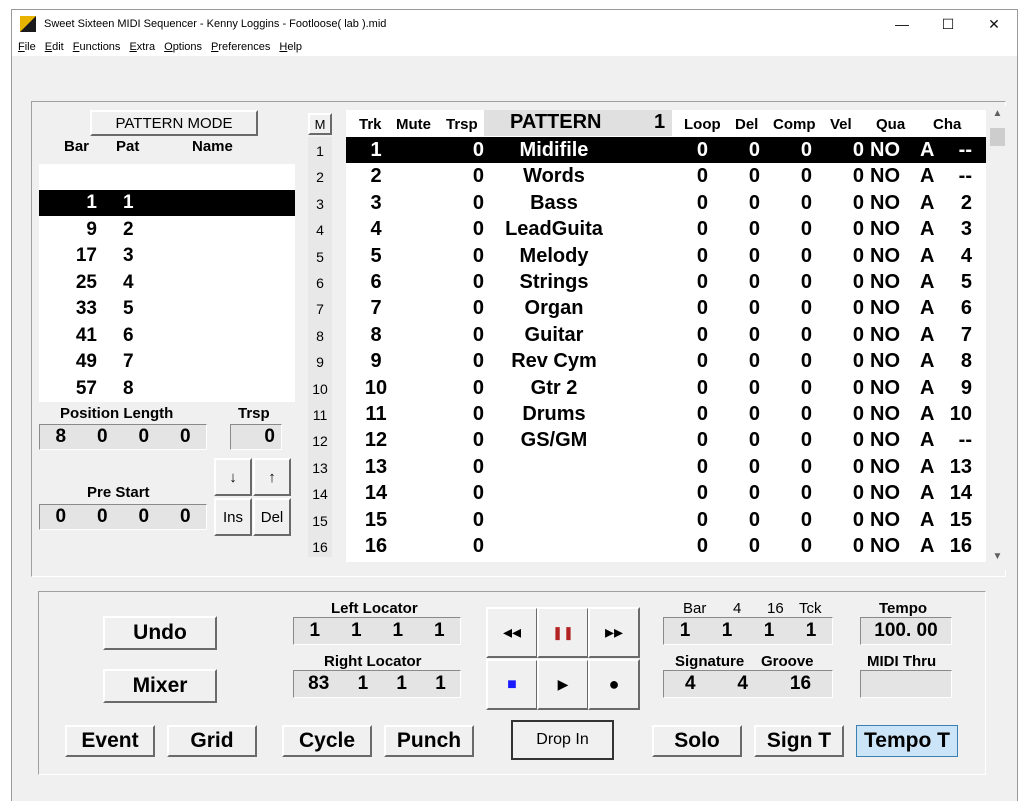 This screenshot has width=1028, height=810. Describe the element at coordinates (128, 229) in the screenshot. I see `pattern-number: 2` at that location.